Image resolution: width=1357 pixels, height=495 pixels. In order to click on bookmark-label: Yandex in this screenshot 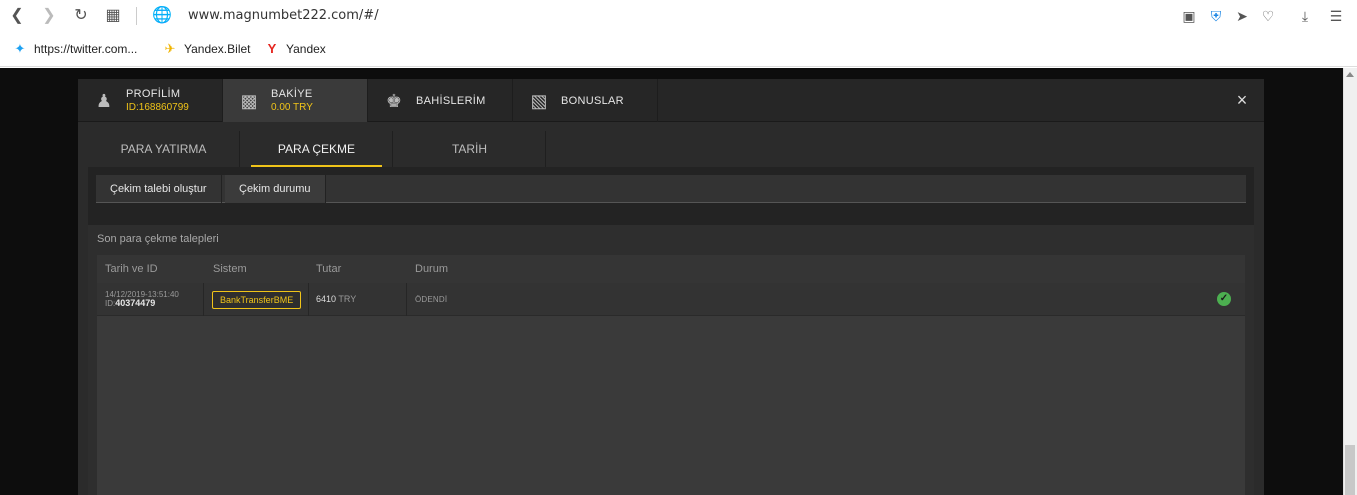, I will do `click(306, 49)`.